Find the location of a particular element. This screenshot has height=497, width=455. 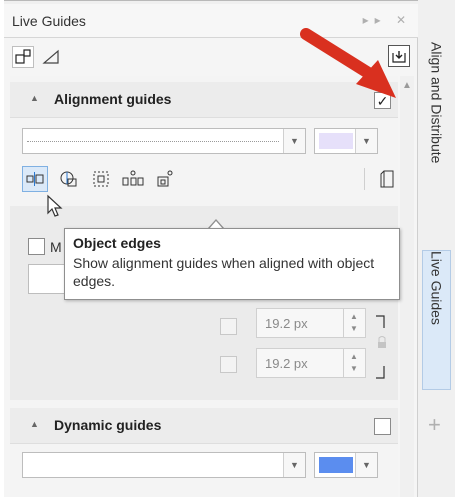

add-docker-icon: + is located at coordinates (434, 425).